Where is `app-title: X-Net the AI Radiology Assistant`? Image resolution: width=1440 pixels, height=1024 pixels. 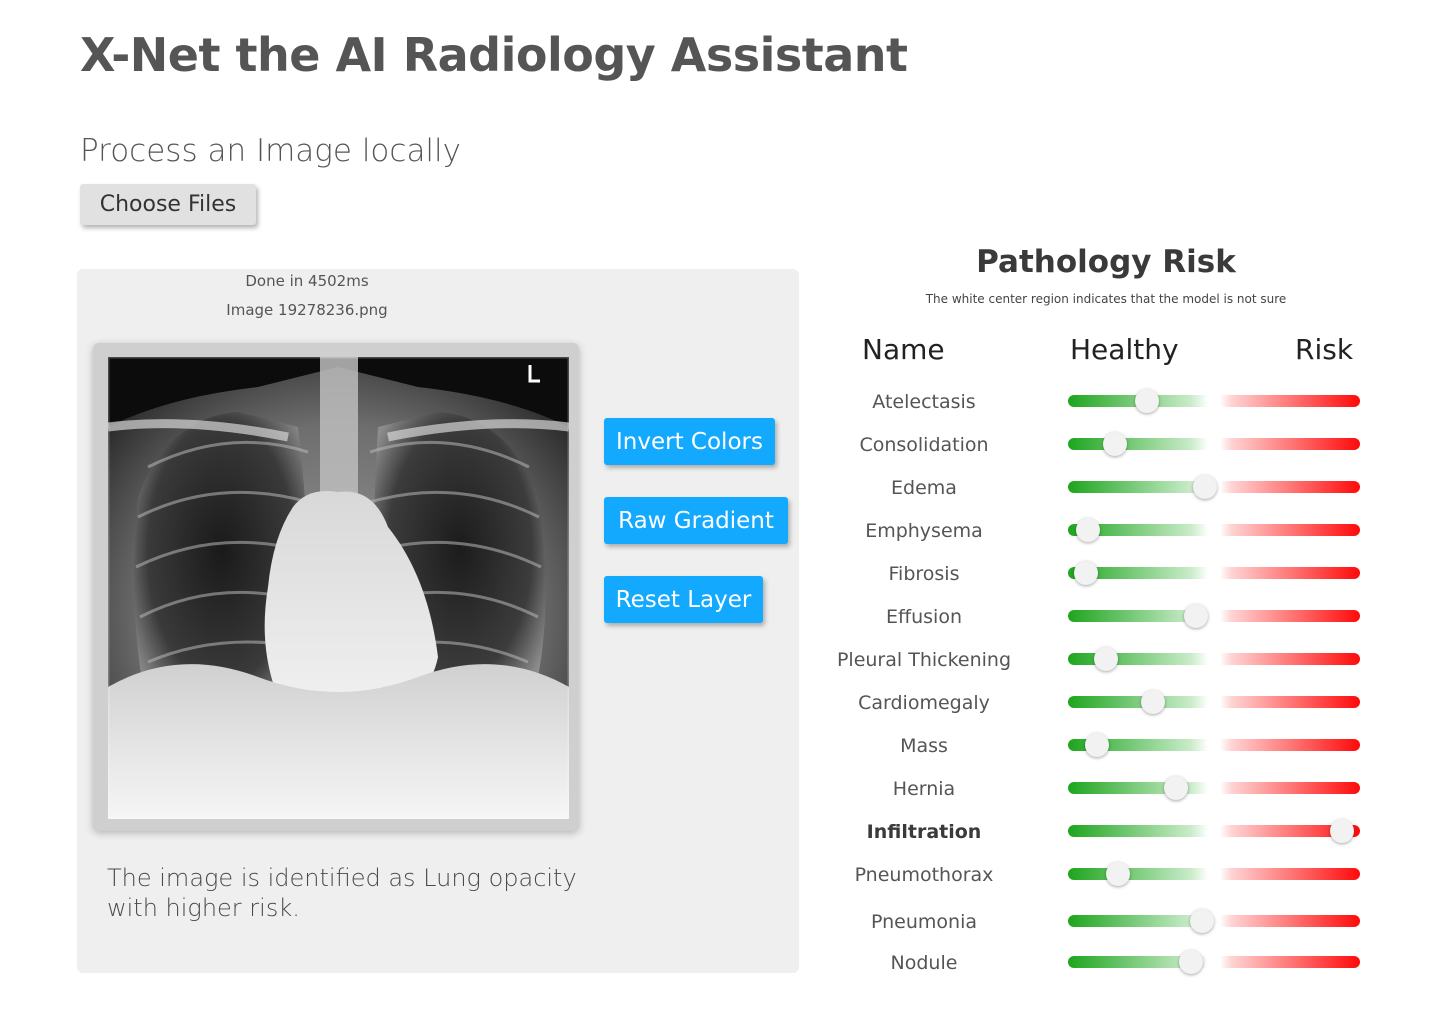 app-title: X-Net the AI Radiology Assistant is located at coordinates (494, 55).